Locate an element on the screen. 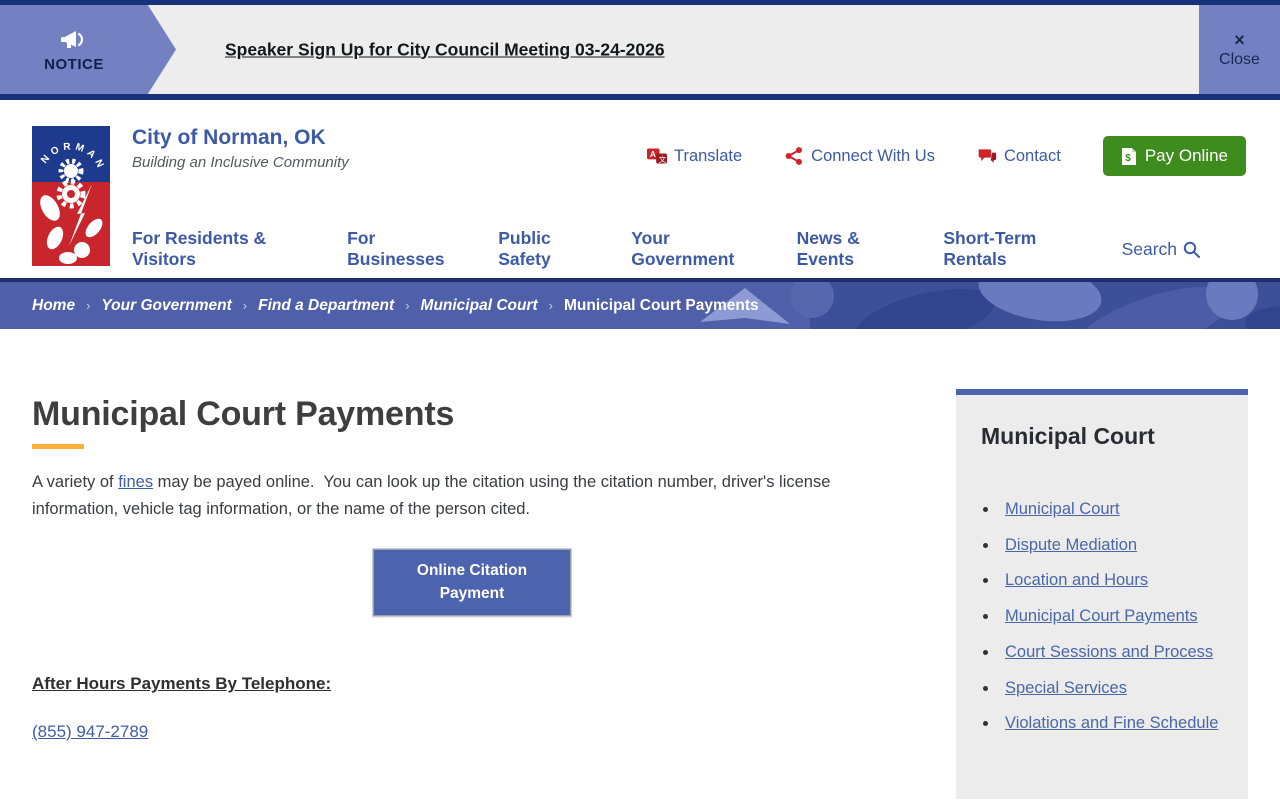 Image resolution: width=1280 pixels, height=800 pixels. svg-text: A is located at coordinates (653, 154).